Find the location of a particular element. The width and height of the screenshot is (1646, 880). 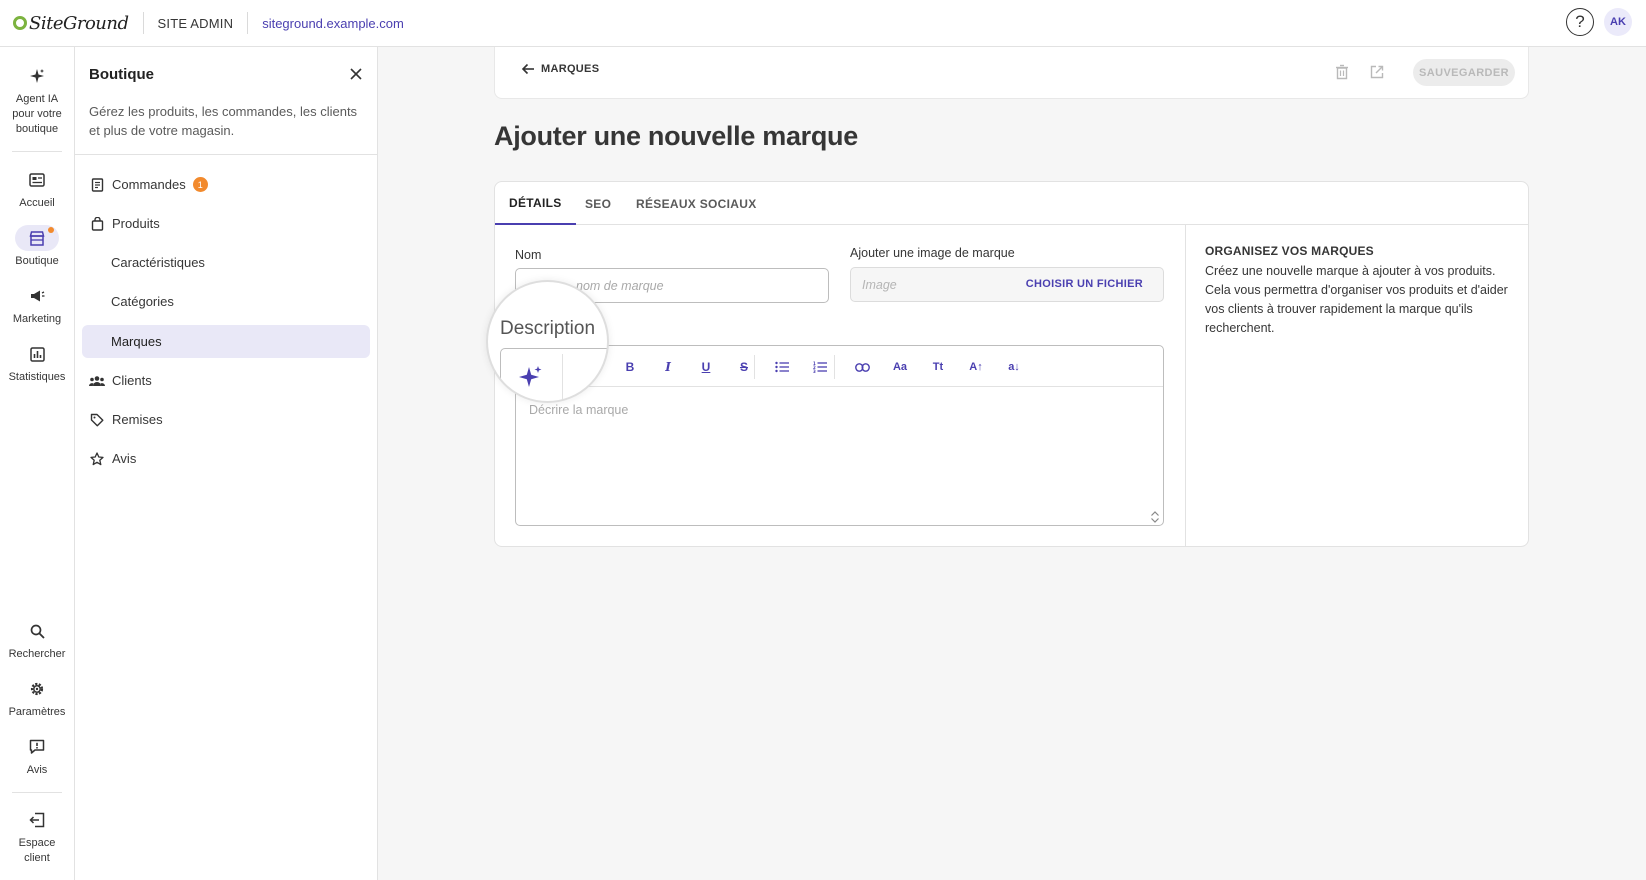

resize-icon is located at coordinates (1155, 517).